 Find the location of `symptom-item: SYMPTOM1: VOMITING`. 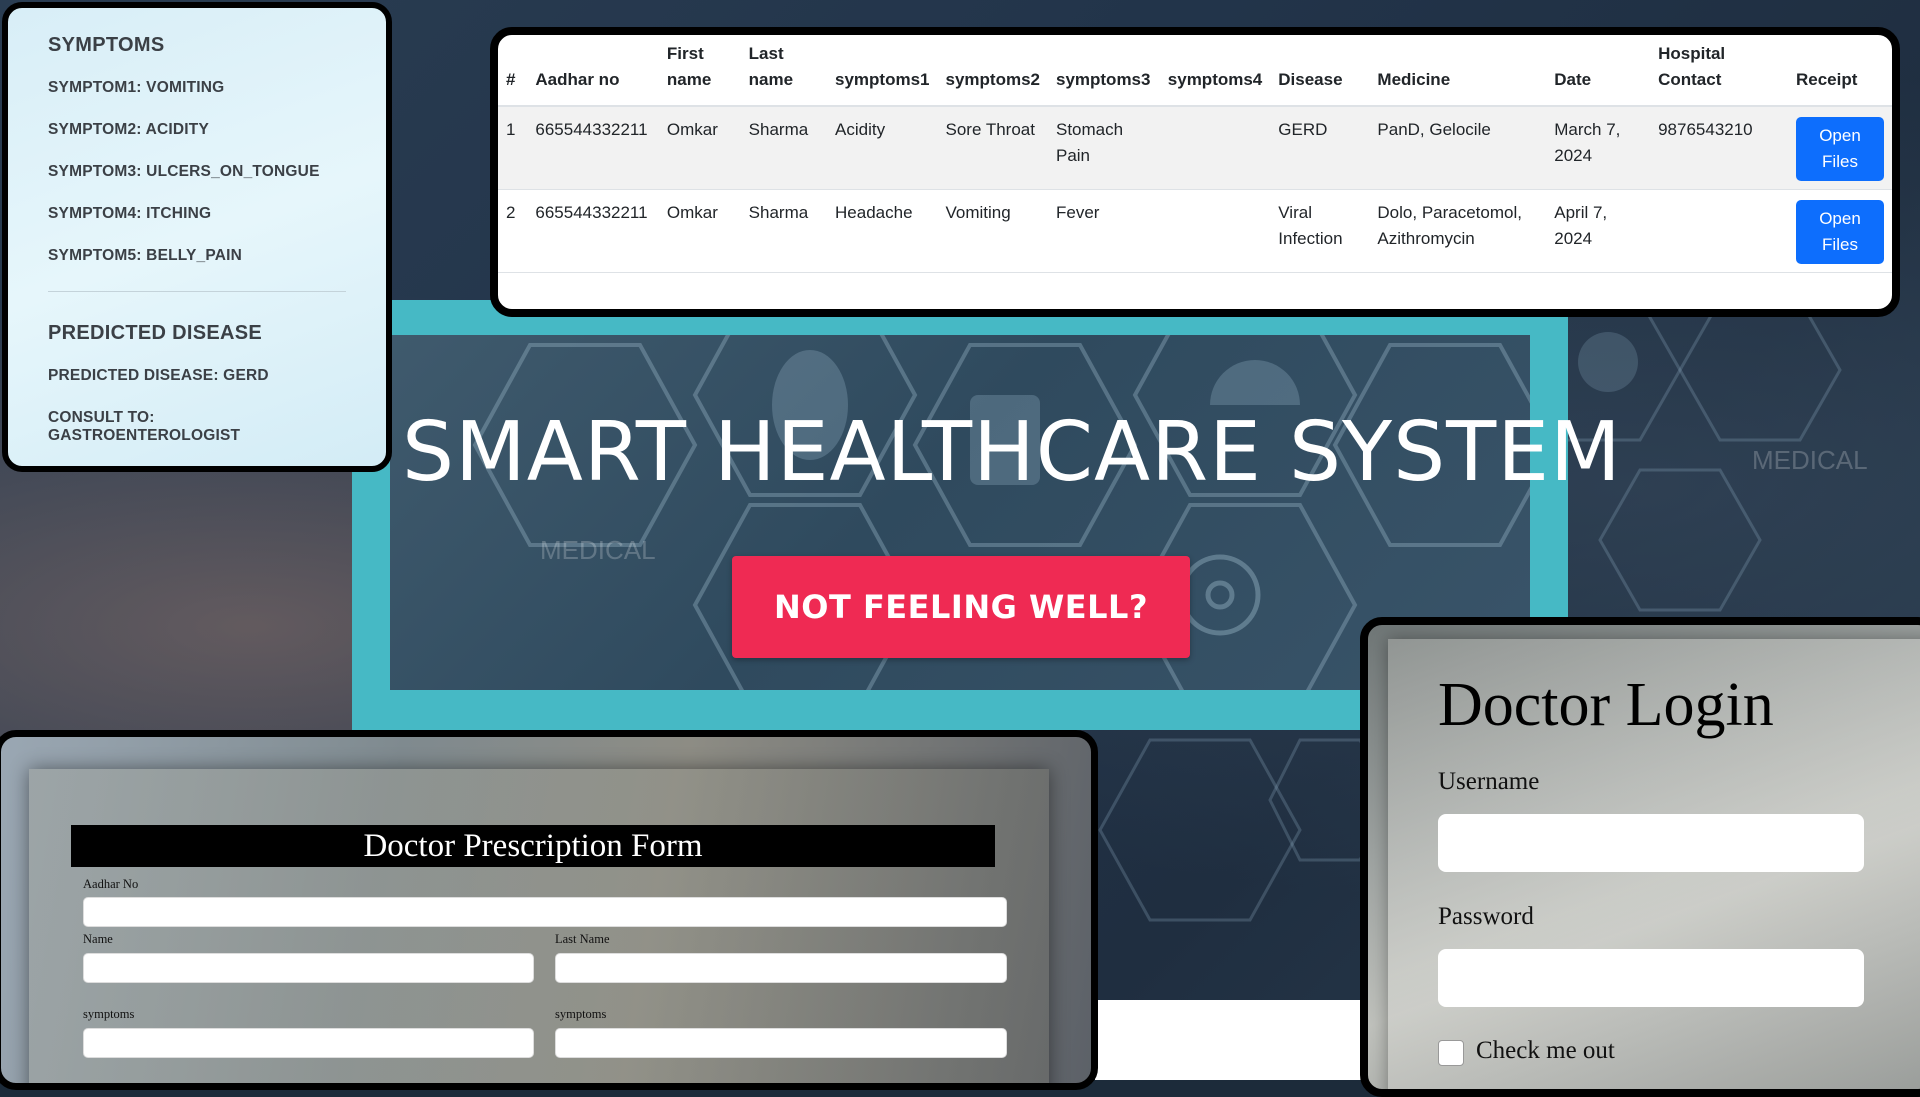

symptom-item: SYMPTOM1: VOMITING is located at coordinates (136, 87).